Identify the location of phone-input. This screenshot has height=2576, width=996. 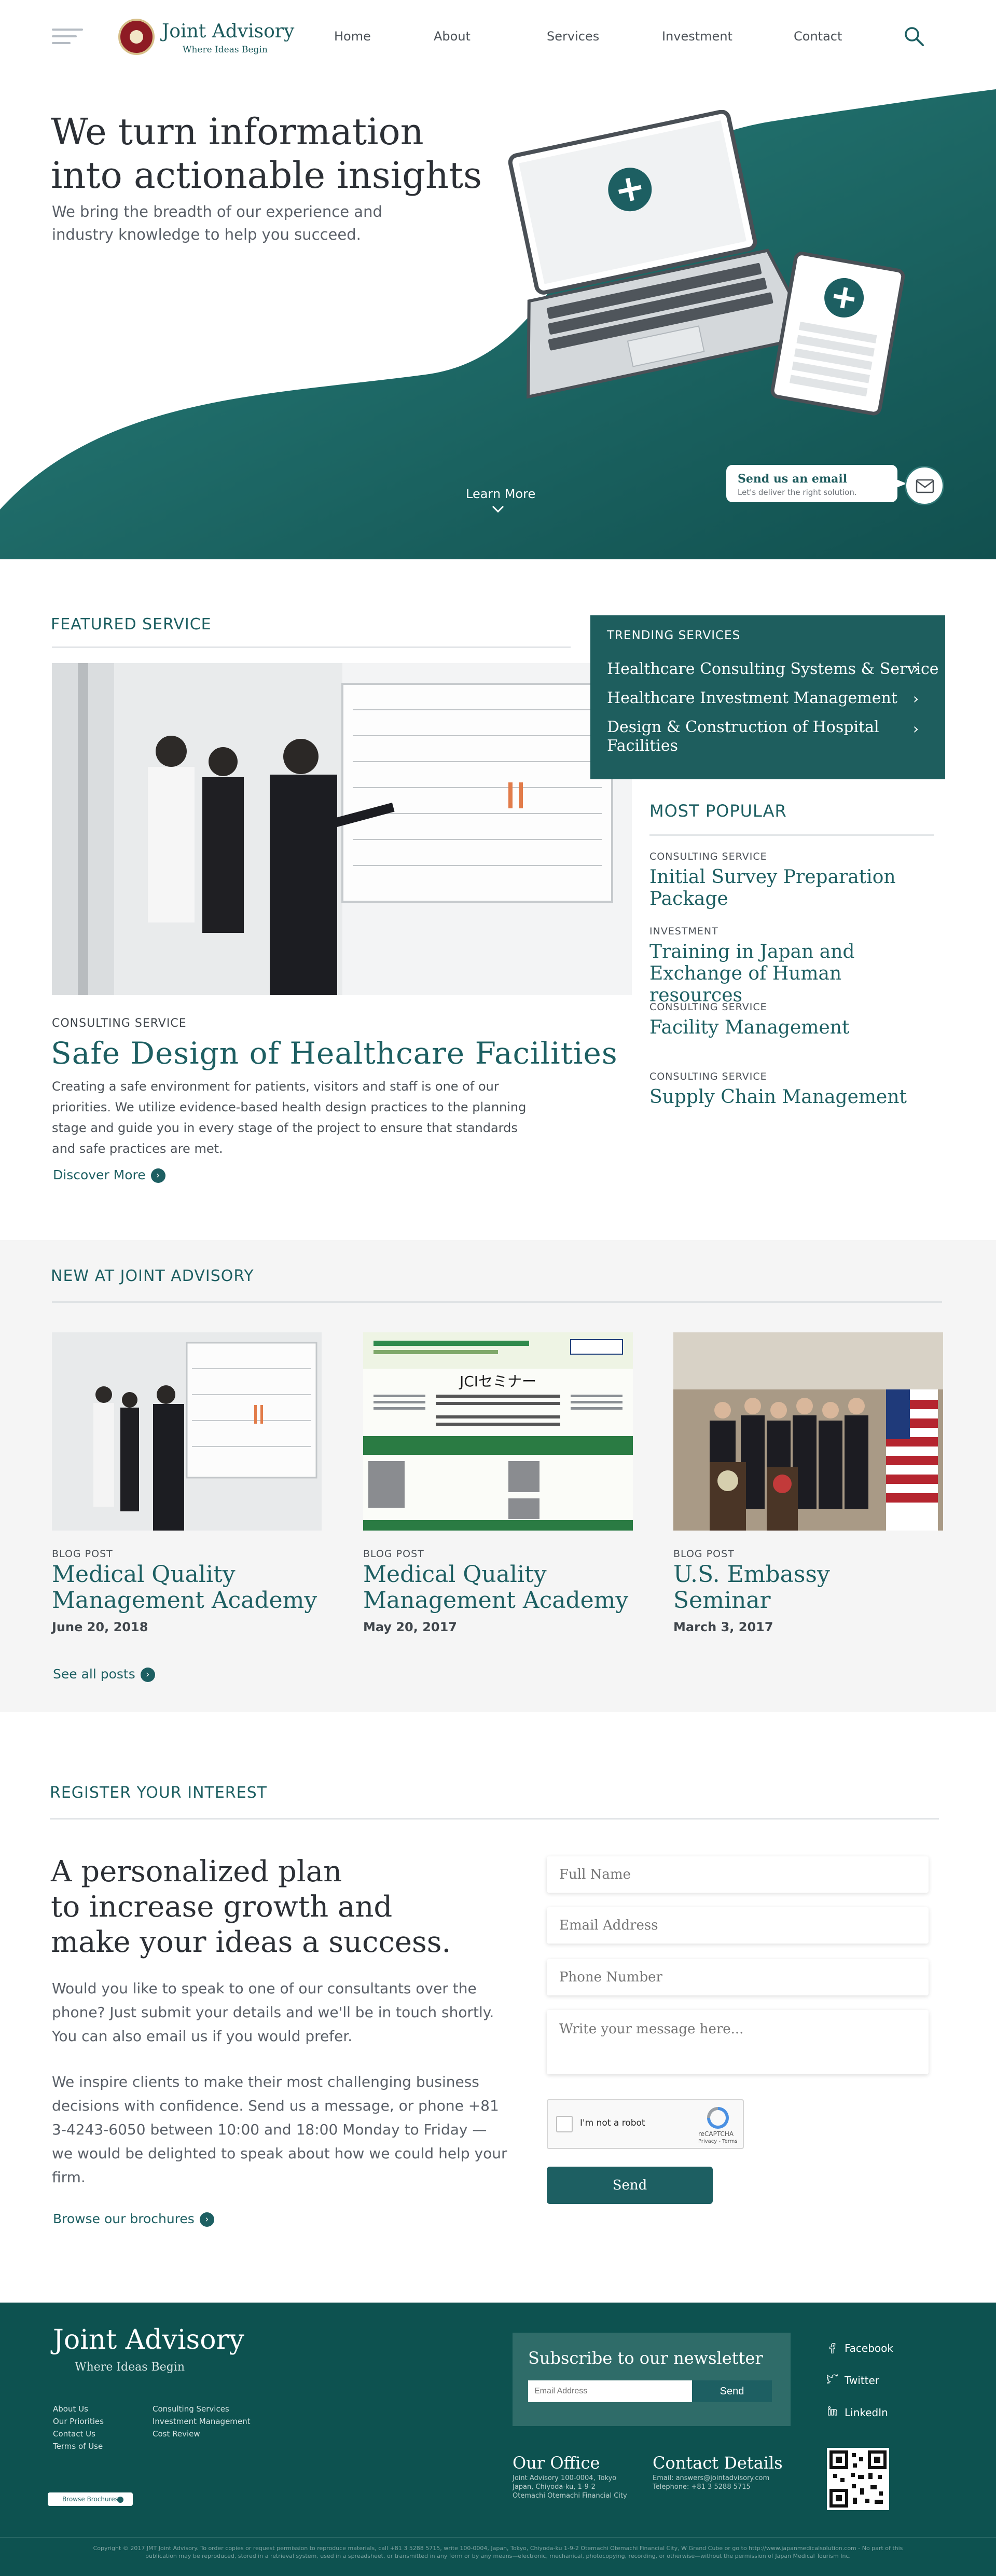
(738, 1977).